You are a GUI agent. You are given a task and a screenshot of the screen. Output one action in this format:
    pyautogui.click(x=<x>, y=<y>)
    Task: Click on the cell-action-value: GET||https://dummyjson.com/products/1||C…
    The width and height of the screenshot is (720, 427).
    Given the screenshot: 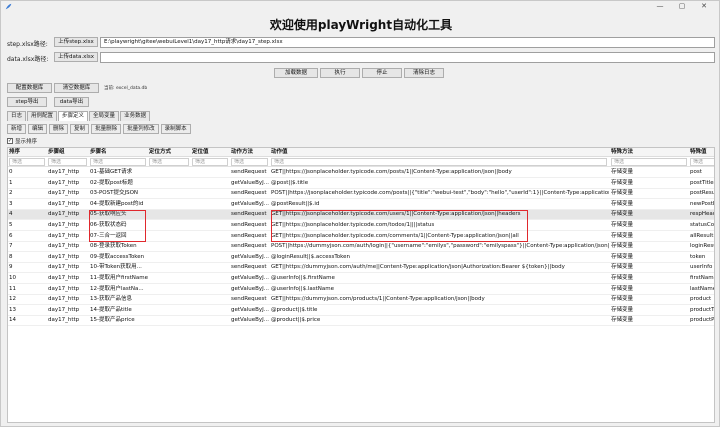 What is the action you would take?
    pyautogui.click(x=378, y=299)
    